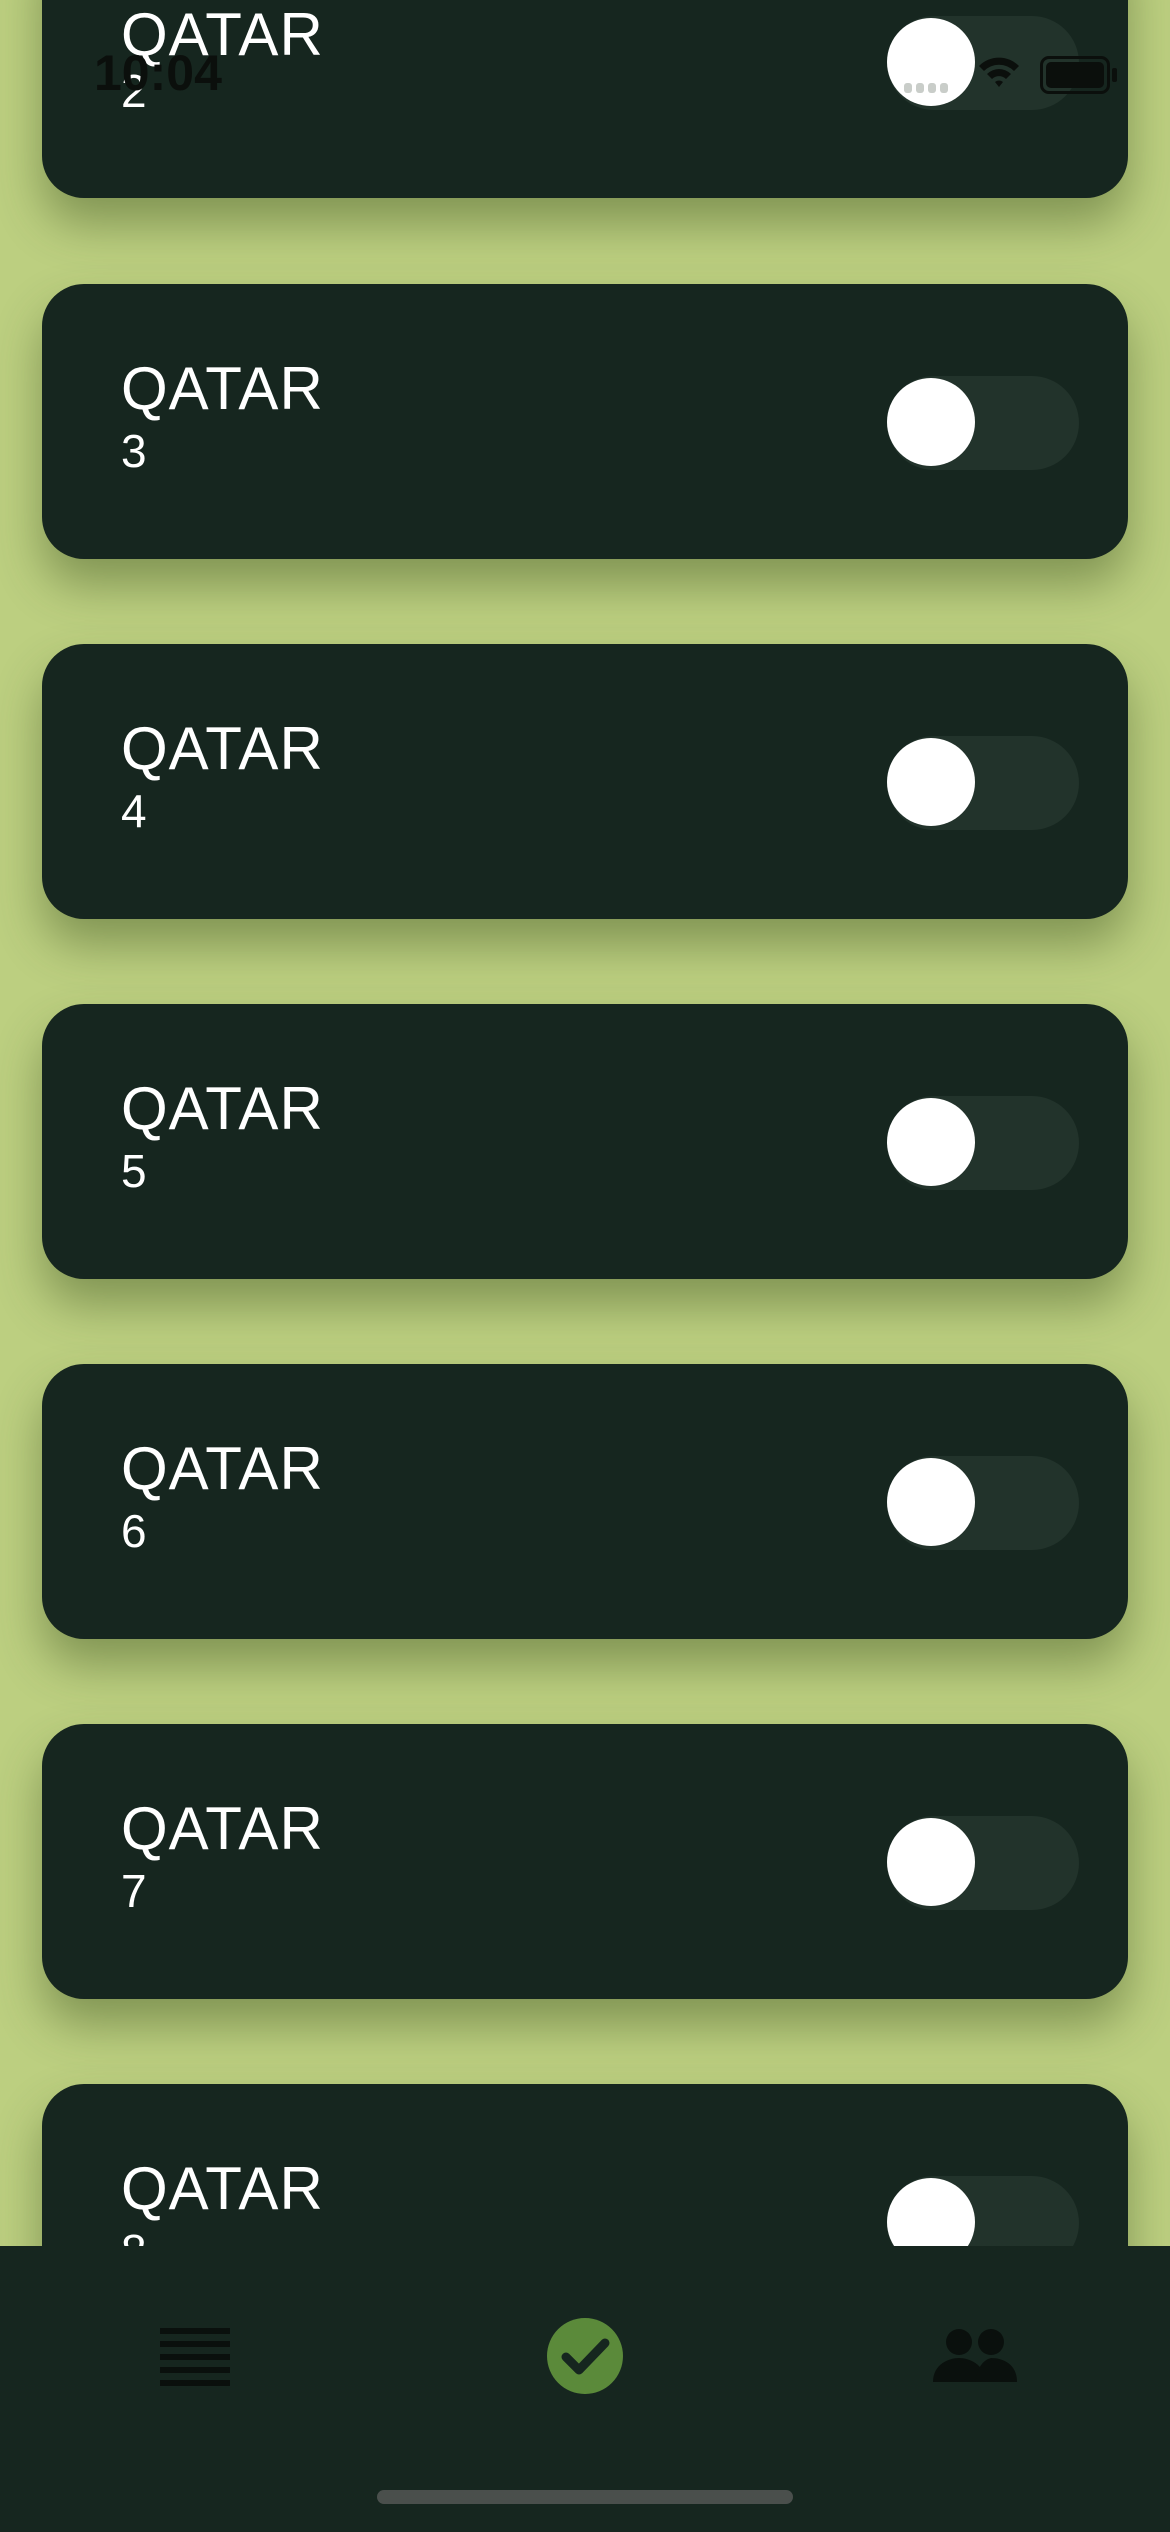 This screenshot has width=1170, height=2532. I want to click on tab-people, so click(975, 2356).